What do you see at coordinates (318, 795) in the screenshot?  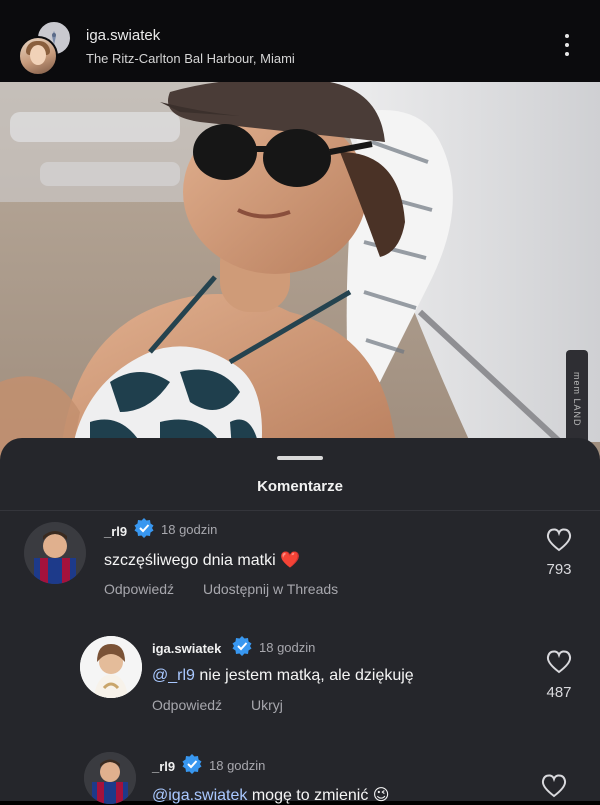 I see `comment-body: mogę to zmienić 😉` at bounding box center [318, 795].